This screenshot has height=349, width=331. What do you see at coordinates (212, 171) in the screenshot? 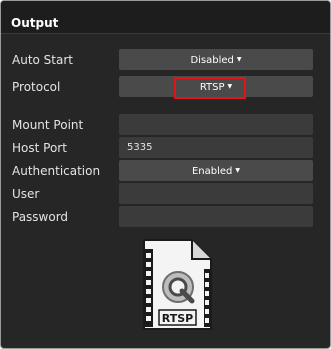
I see `authentication-value: Enabled` at bounding box center [212, 171].